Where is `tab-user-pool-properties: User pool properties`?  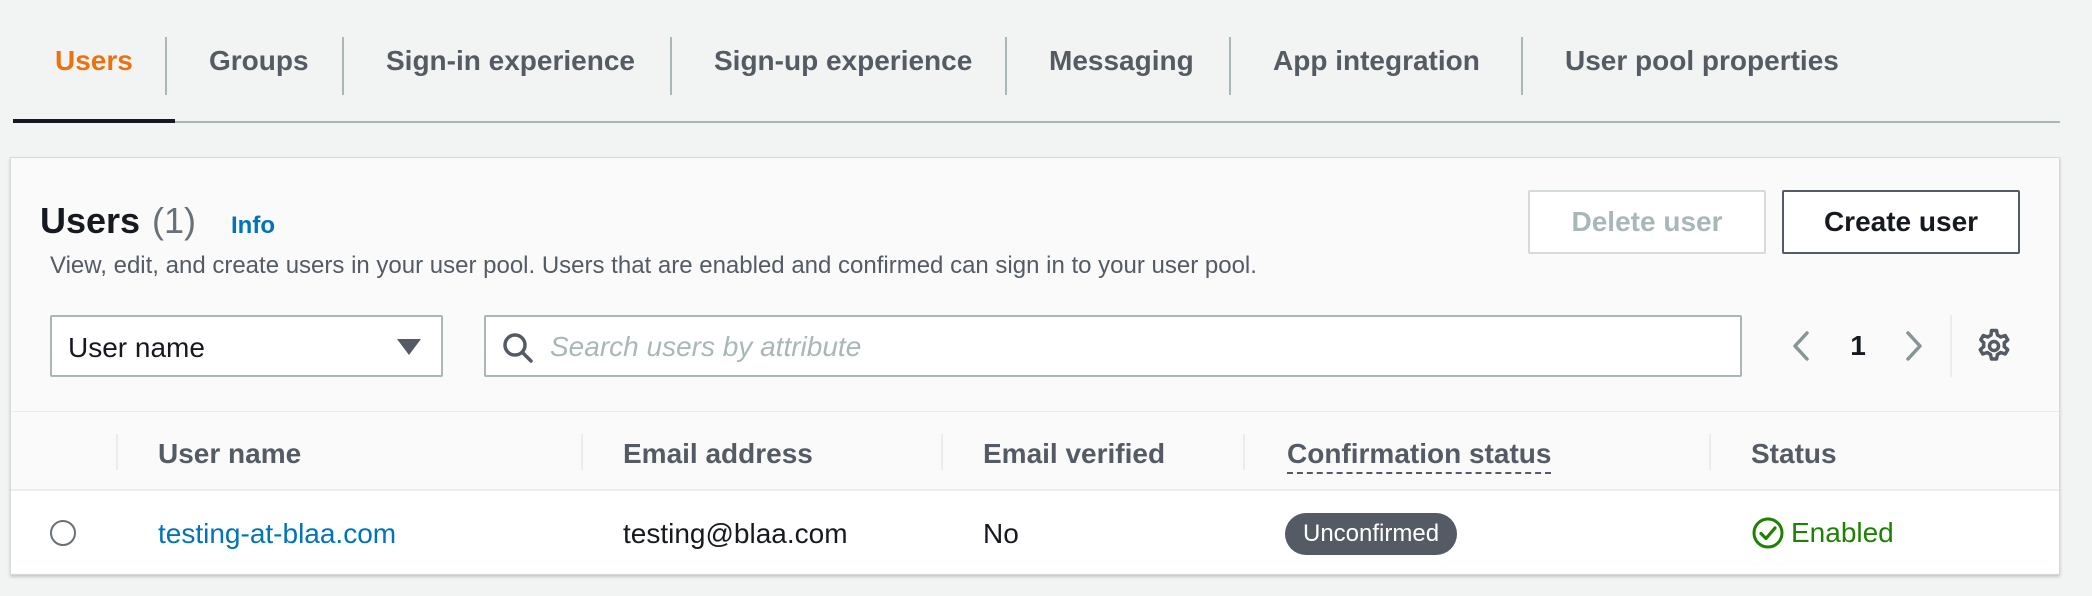 tab-user-pool-properties: User pool properties is located at coordinates (1702, 60).